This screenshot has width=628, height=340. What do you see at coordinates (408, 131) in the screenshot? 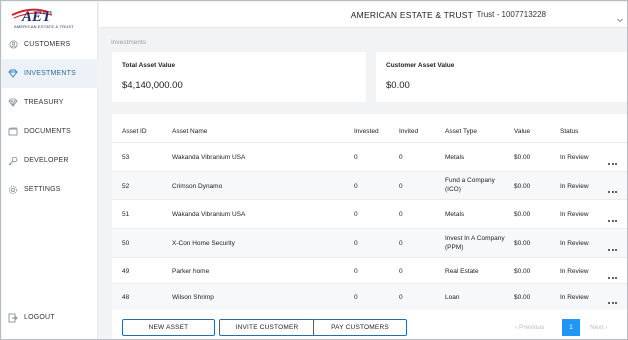
I see `column-header-invited: Invited` at bounding box center [408, 131].